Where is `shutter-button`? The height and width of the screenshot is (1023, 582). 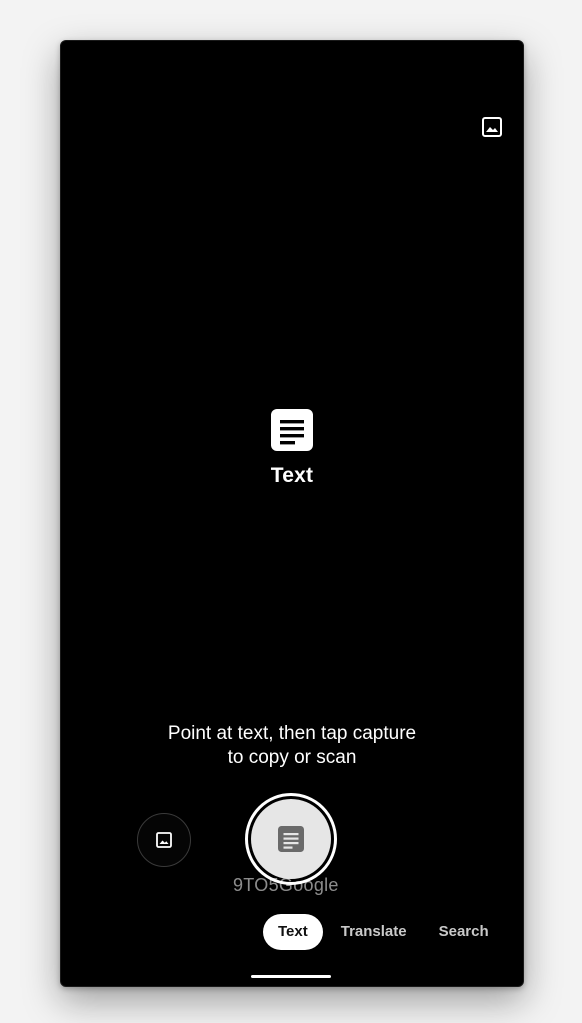 shutter-button is located at coordinates (291, 839).